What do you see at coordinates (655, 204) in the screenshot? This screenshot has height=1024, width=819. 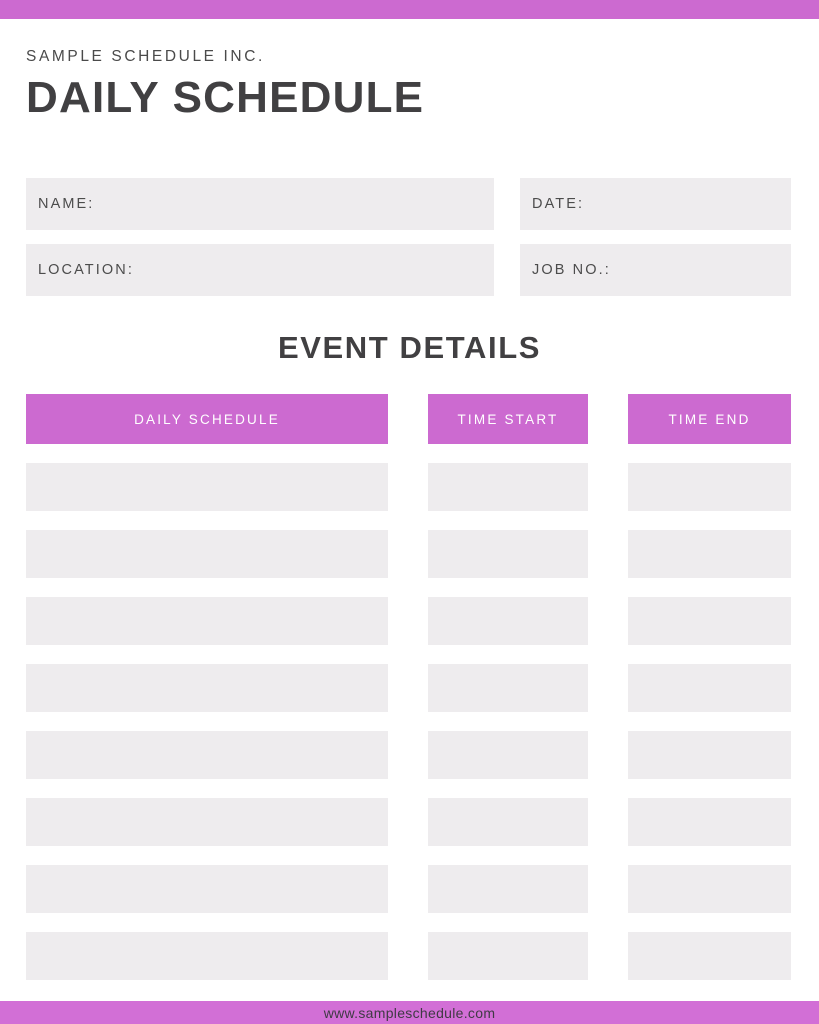 I see `date-field: DATE:` at bounding box center [655, 204].